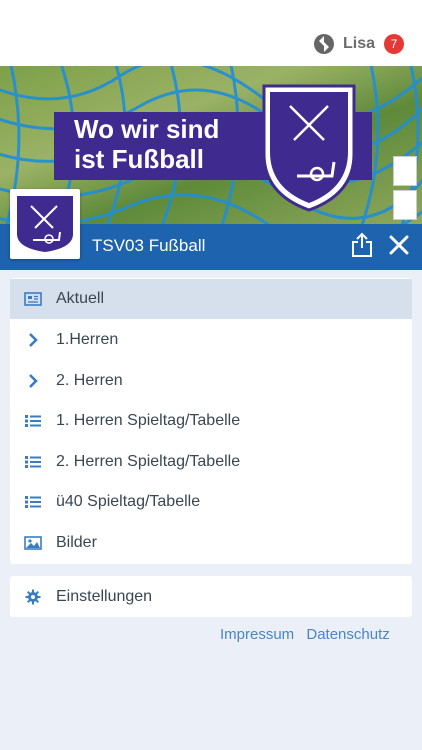 The height and width of the screenshot is (750, 422). I want to click on menu-label-2-herren: 2. Herren, so click(89, 380).